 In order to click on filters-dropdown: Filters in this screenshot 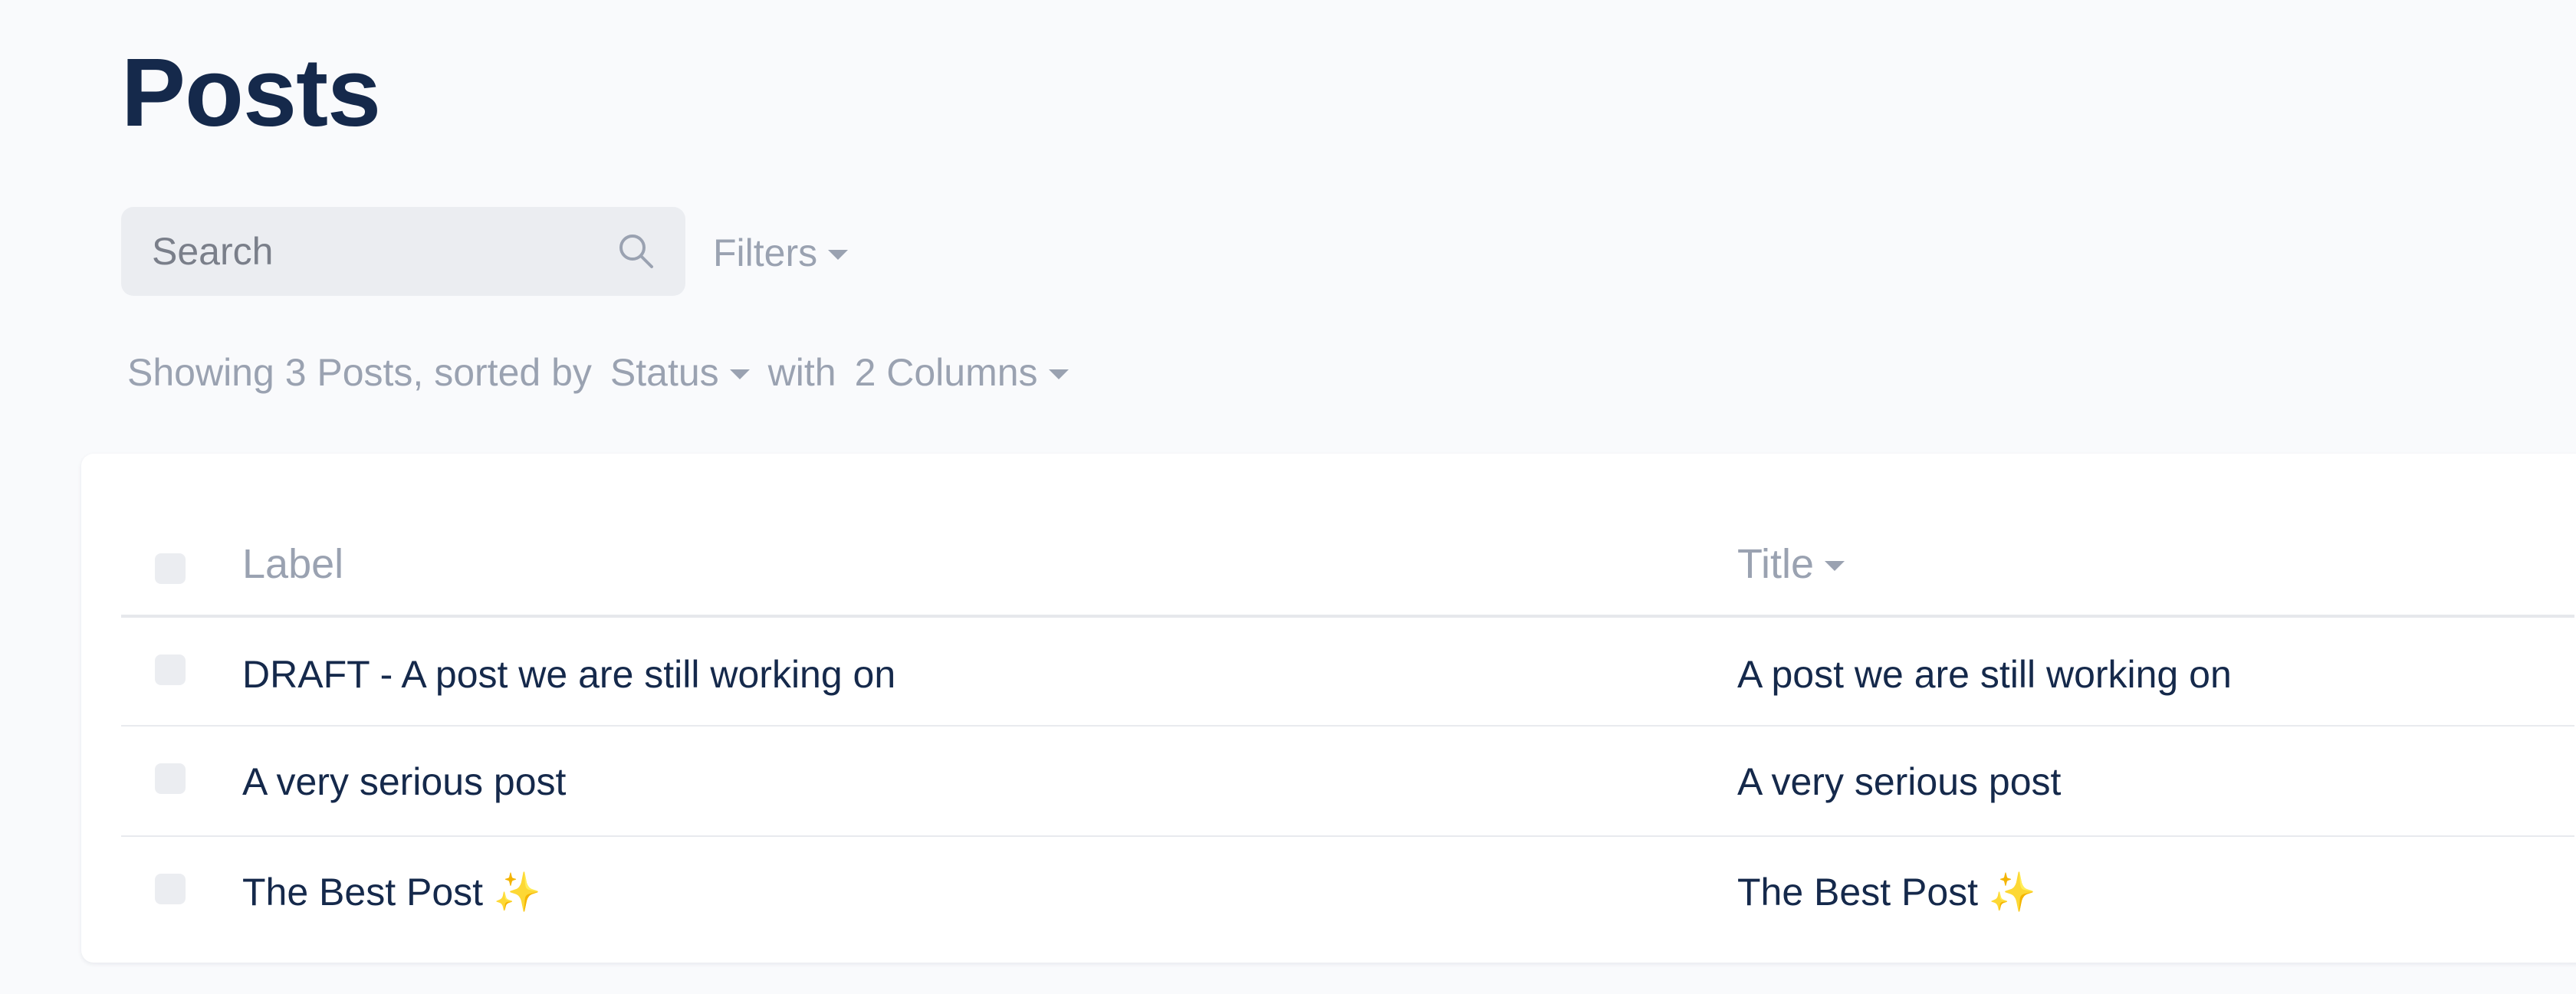, I will do `click(781, 252)`.